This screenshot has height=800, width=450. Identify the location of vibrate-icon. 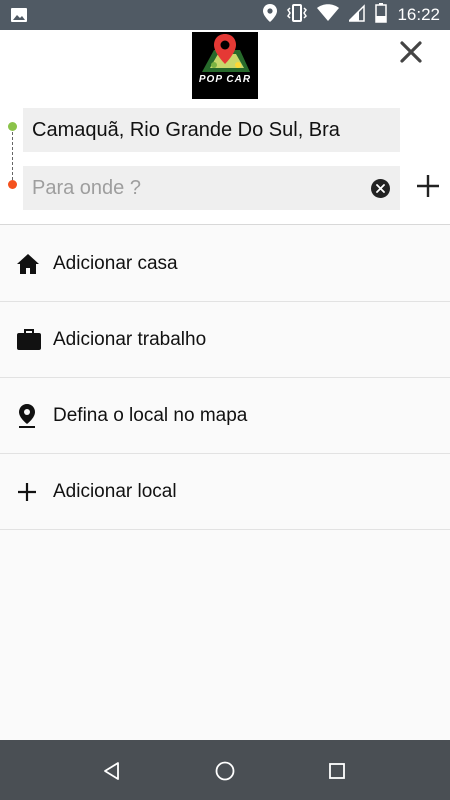
(297, 15).